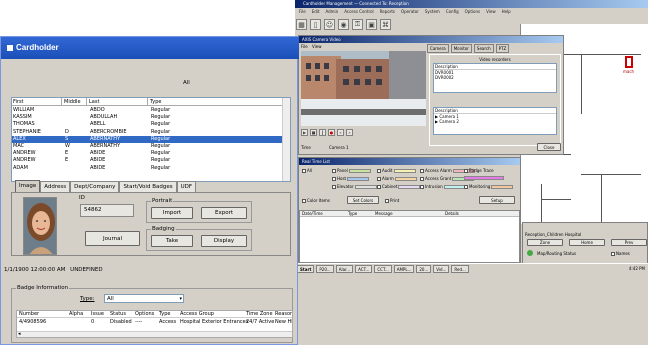  I want to click on bg-menu-item: Operator, so click(410, 11).